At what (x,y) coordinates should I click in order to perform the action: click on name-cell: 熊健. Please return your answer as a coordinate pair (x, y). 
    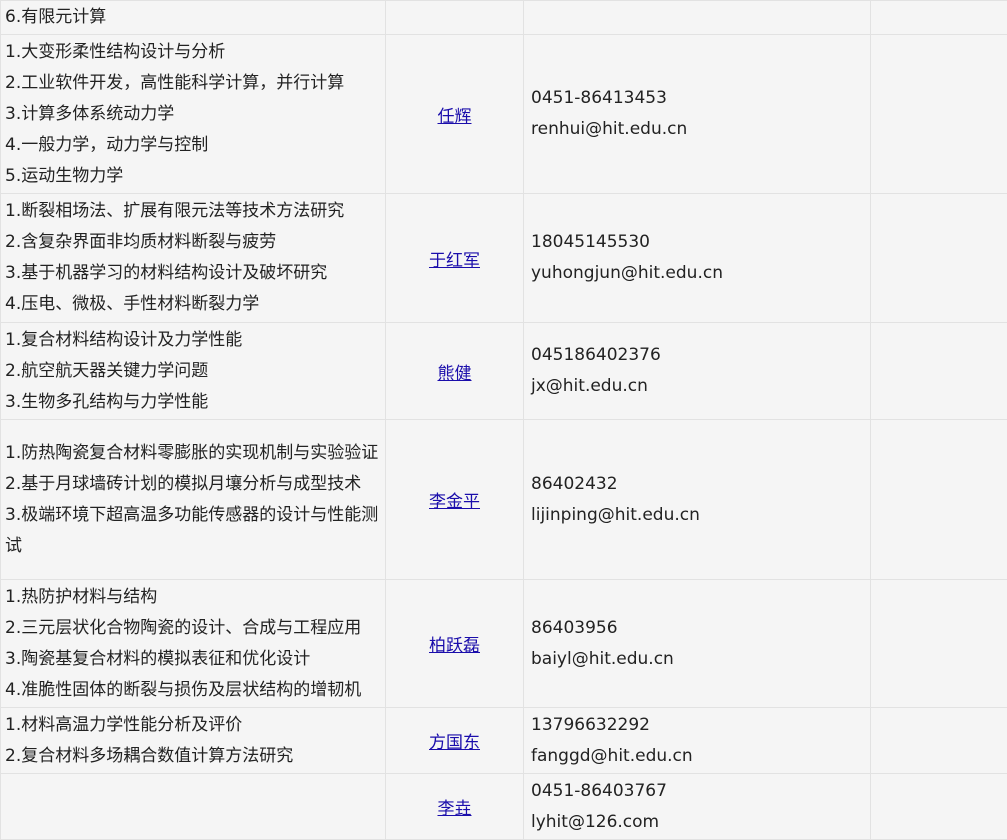
    Looking at the image, I should click on (455, 371).